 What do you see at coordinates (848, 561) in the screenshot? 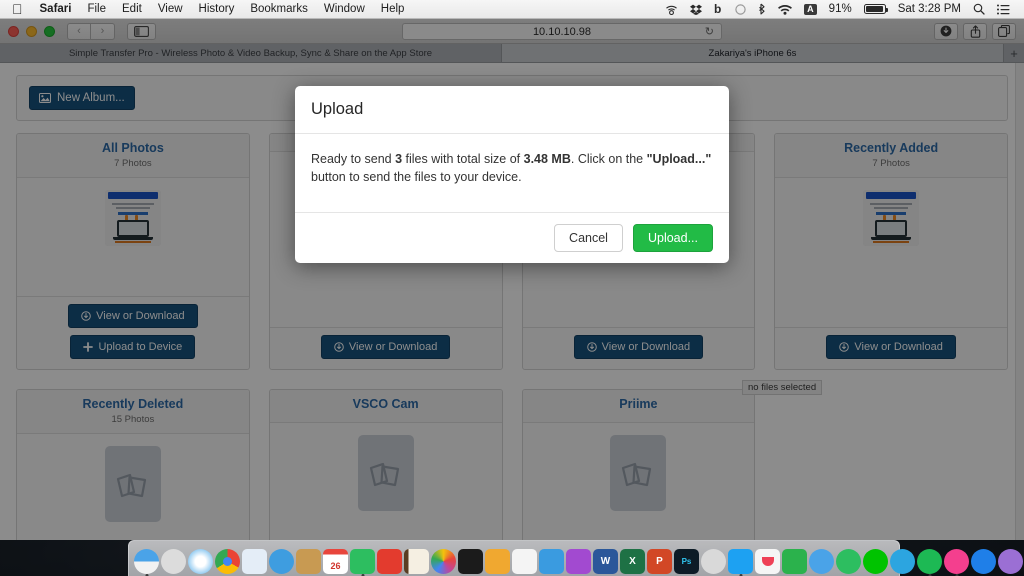
I see `dock-icon-facetime` at bounding box center [848, 561].